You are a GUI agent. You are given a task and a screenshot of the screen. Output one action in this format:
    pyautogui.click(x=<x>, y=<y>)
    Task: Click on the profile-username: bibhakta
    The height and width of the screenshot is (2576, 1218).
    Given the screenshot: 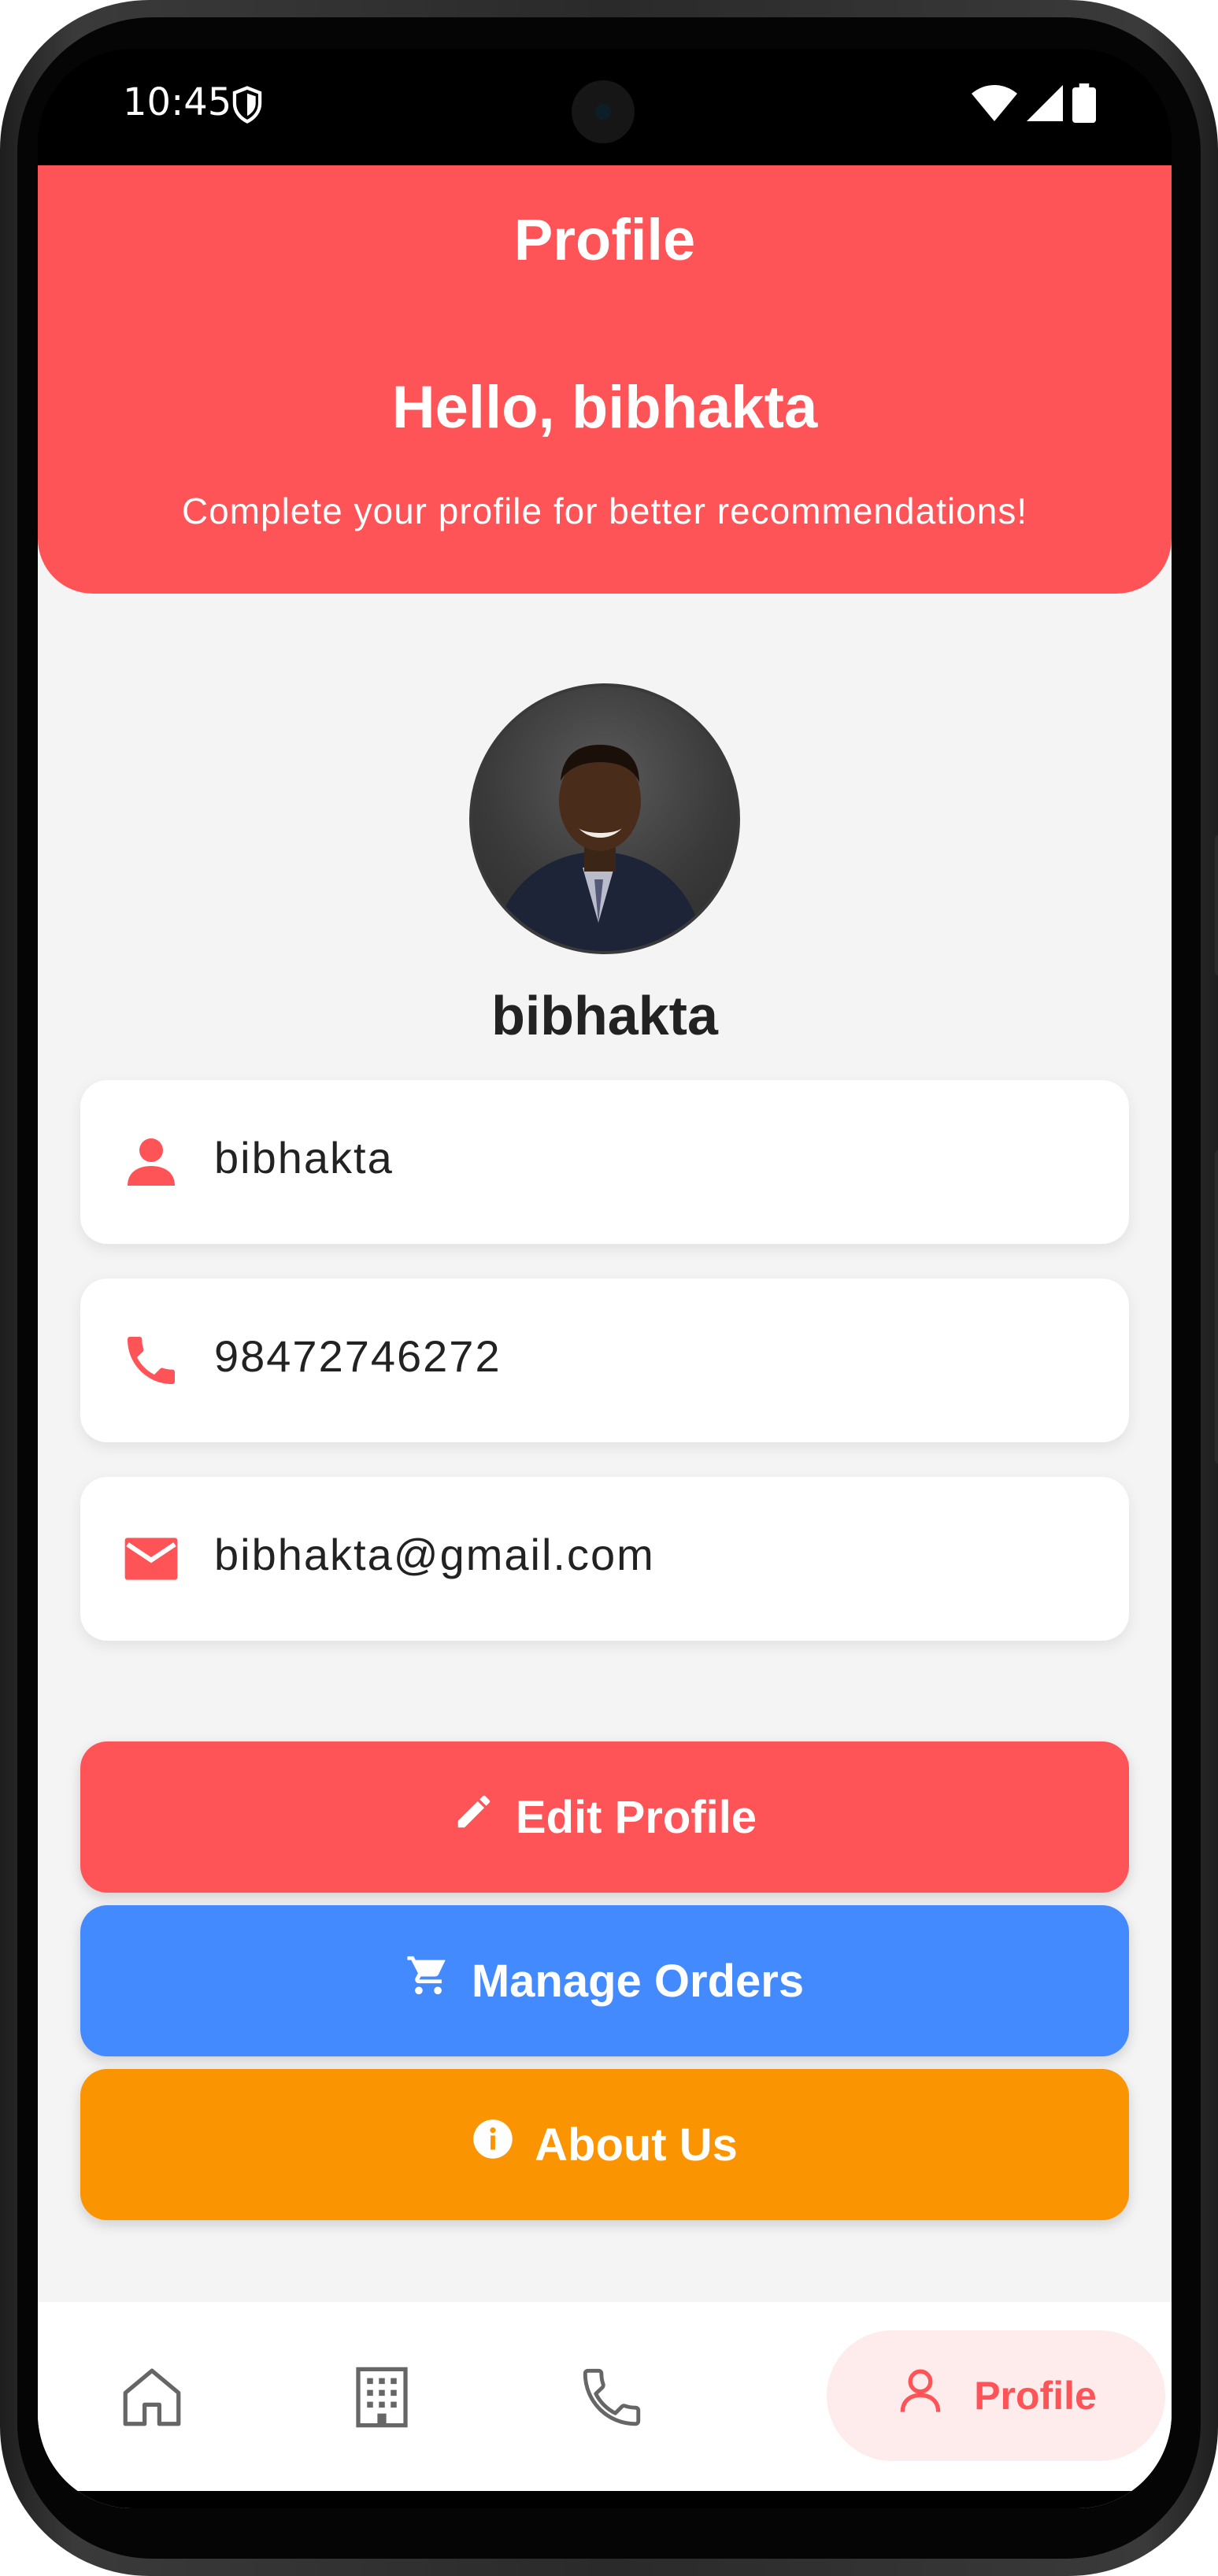 What is the action you would take?
    pyautogui.click(x=604, y=1015)
    